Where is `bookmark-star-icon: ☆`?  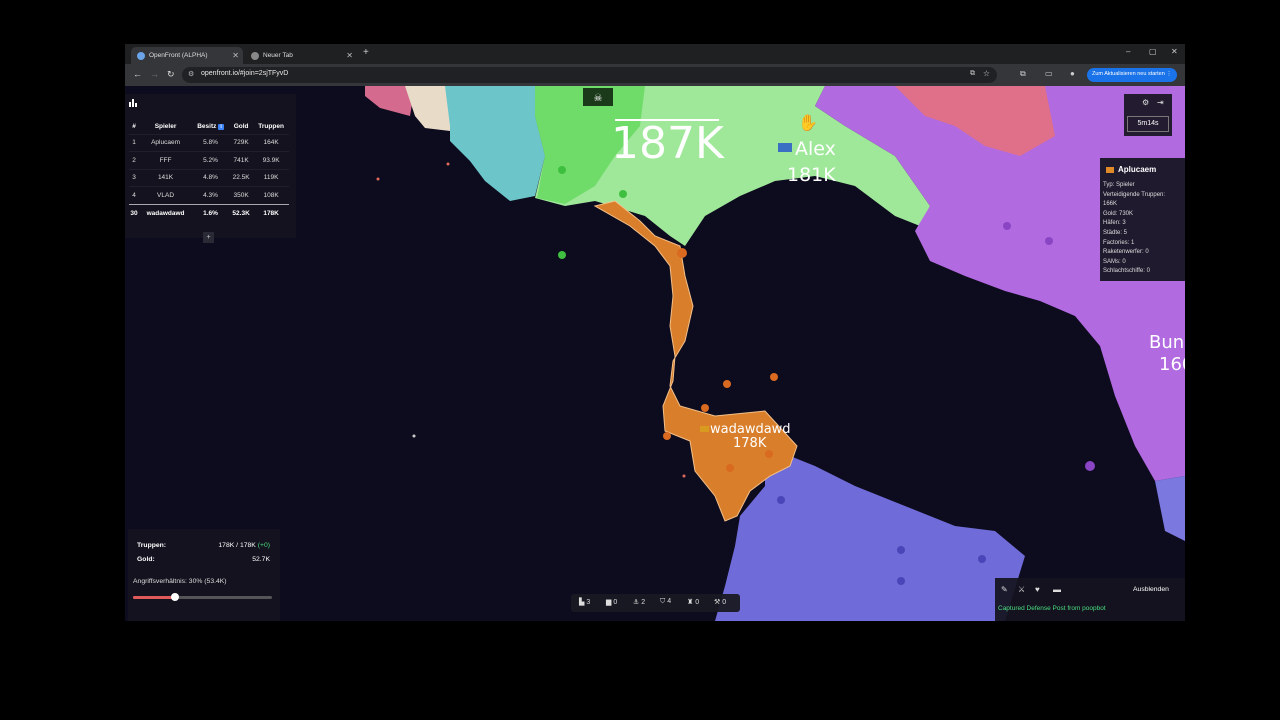 bookmark-star-icon: ☆ is located at coordinates (986, 73).